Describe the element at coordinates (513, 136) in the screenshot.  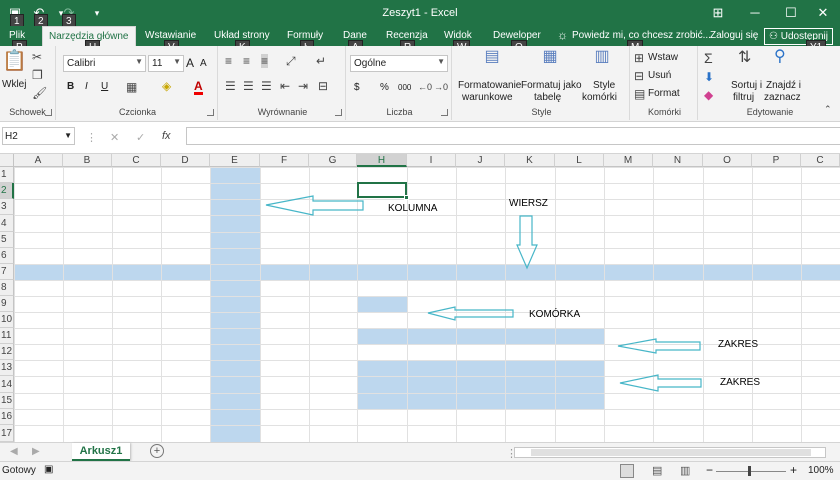
I see `formula-input` at that location.